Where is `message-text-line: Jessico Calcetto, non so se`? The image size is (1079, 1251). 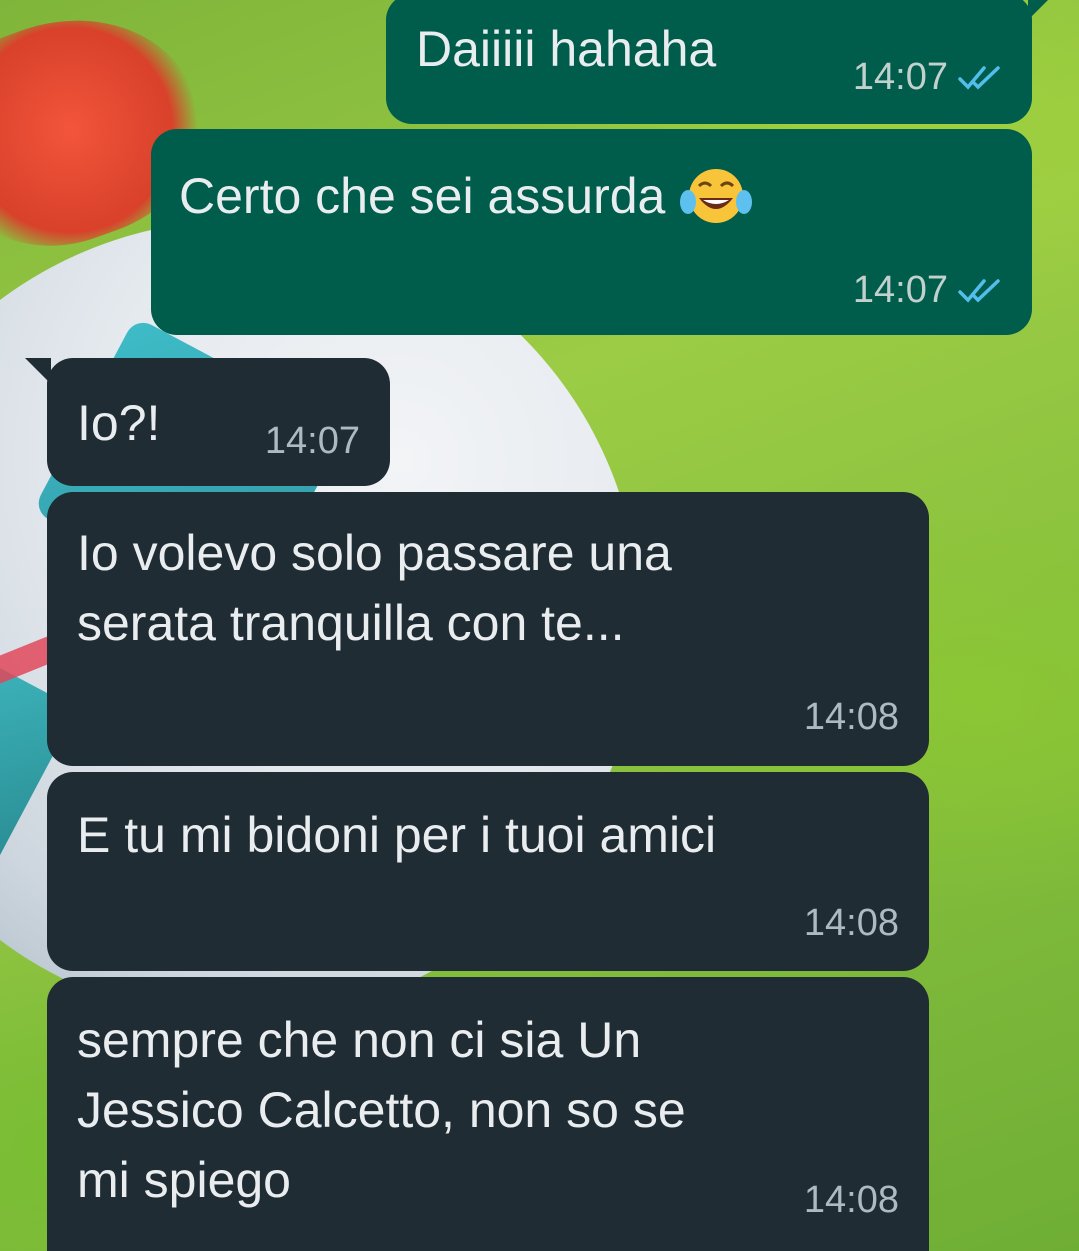 message-text-line: Jessico Calcetto, non so se is located at coordinates (381, 1110).